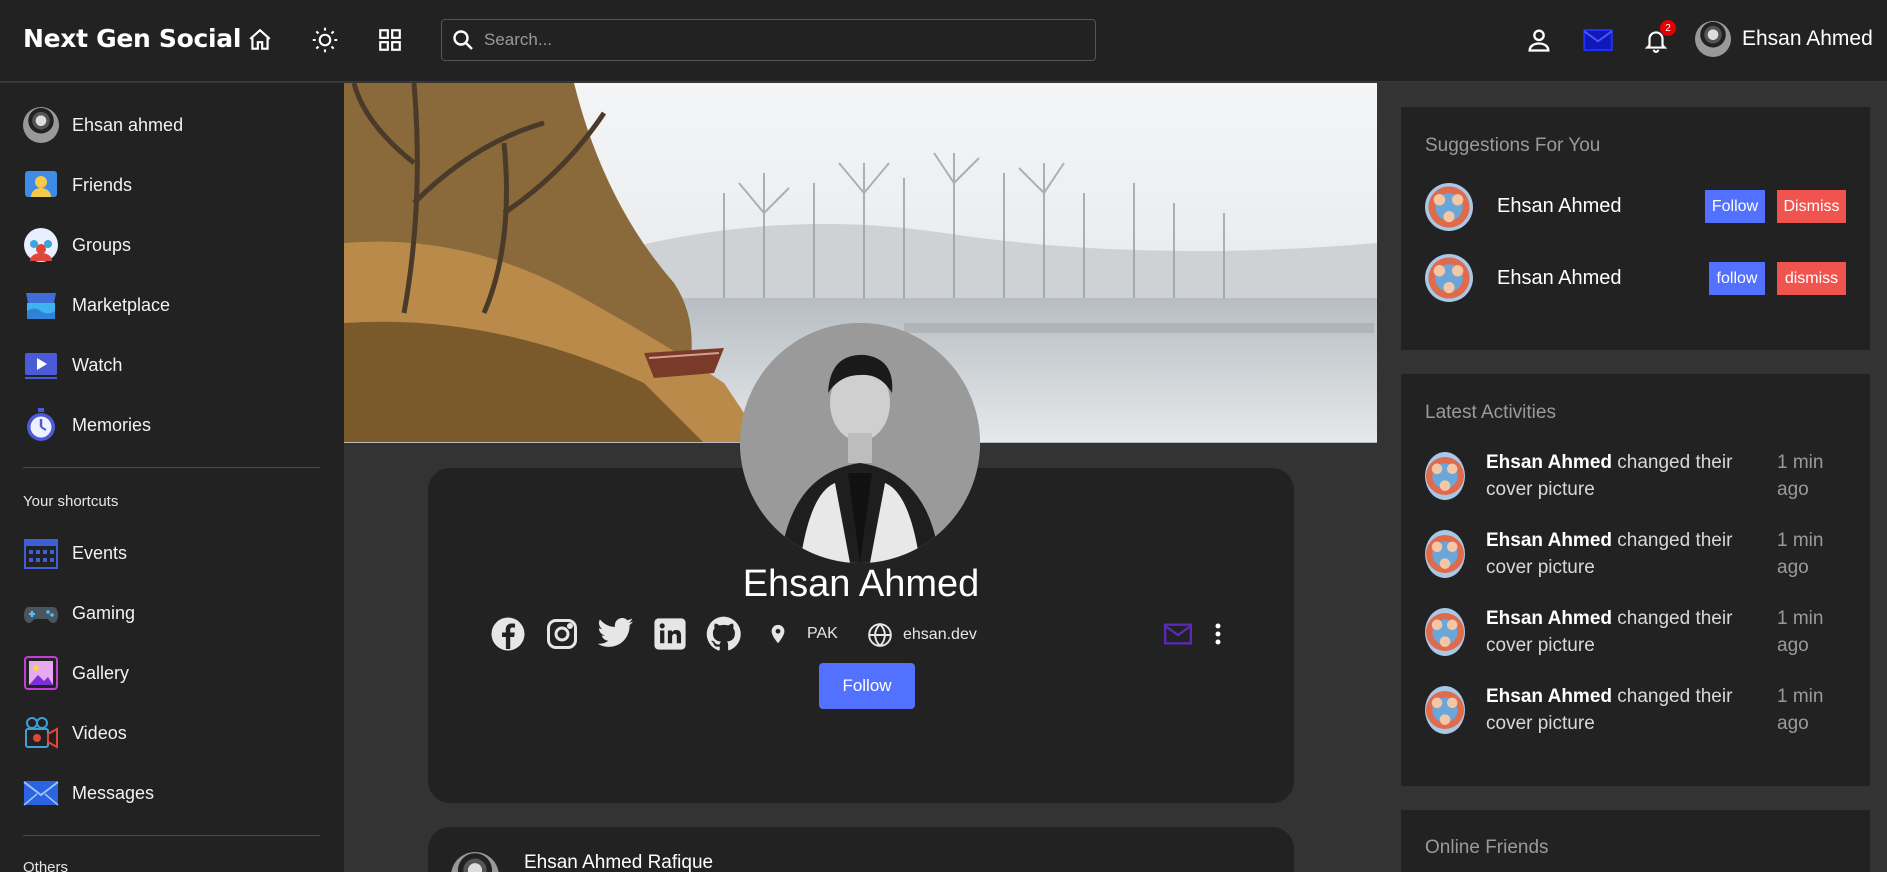 Image resolution: width=1887 pixels, height=872 pixels. Describe the element at coordinates (1487, 847) in the screenshot. I see `online-friends-title: Online Friends` at that location.